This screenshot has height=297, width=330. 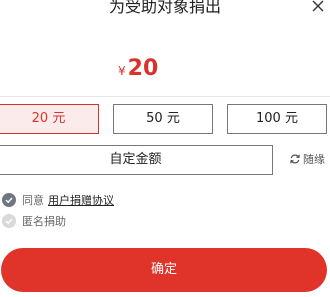 What do you see at coordinates (81, 200) in the screenshot?
I see `agreement-link: 用户捐赠协议` at bounding box center [81, 200].